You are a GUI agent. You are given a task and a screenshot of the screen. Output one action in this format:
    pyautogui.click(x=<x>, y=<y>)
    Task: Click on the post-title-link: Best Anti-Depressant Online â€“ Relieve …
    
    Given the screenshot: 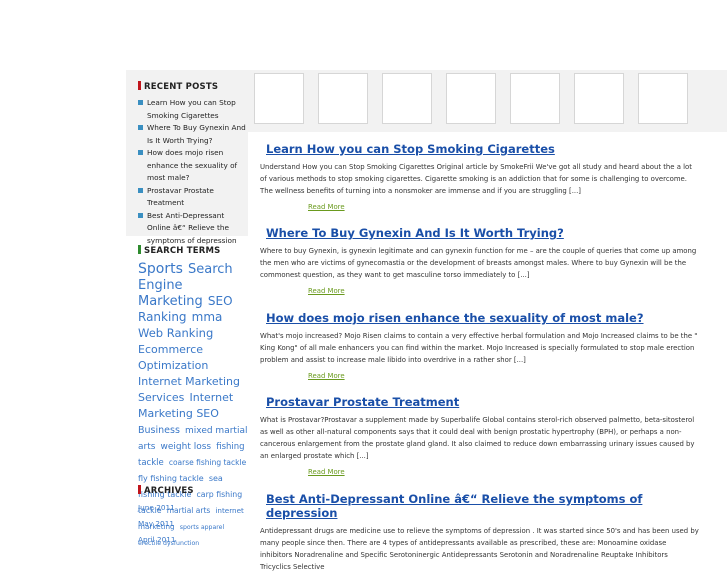 What is the action you would take?
    pyautogui.click(x=480, y=506)
    